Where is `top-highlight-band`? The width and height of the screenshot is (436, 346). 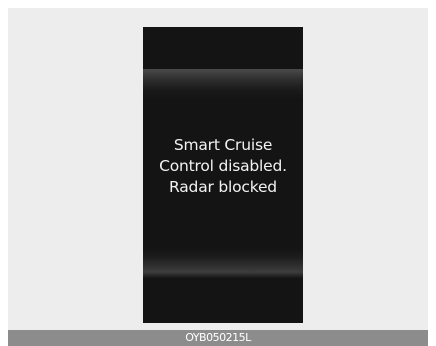 top-highlight-band is located at coordinates (223, 84).